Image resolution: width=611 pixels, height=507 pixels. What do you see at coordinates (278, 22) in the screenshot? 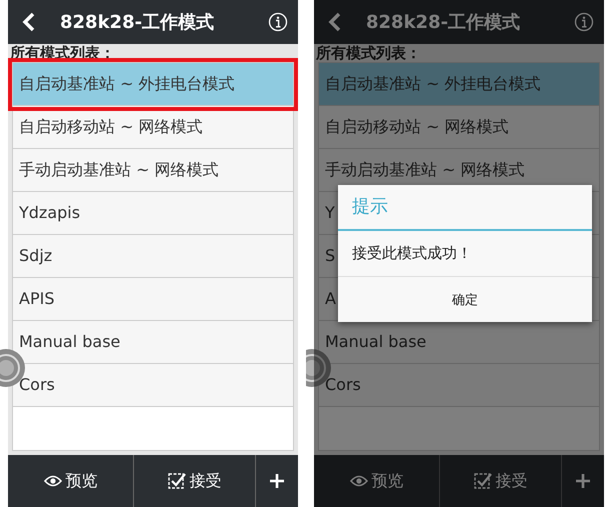
I see `info-icon` at bounding box center [278, 22].